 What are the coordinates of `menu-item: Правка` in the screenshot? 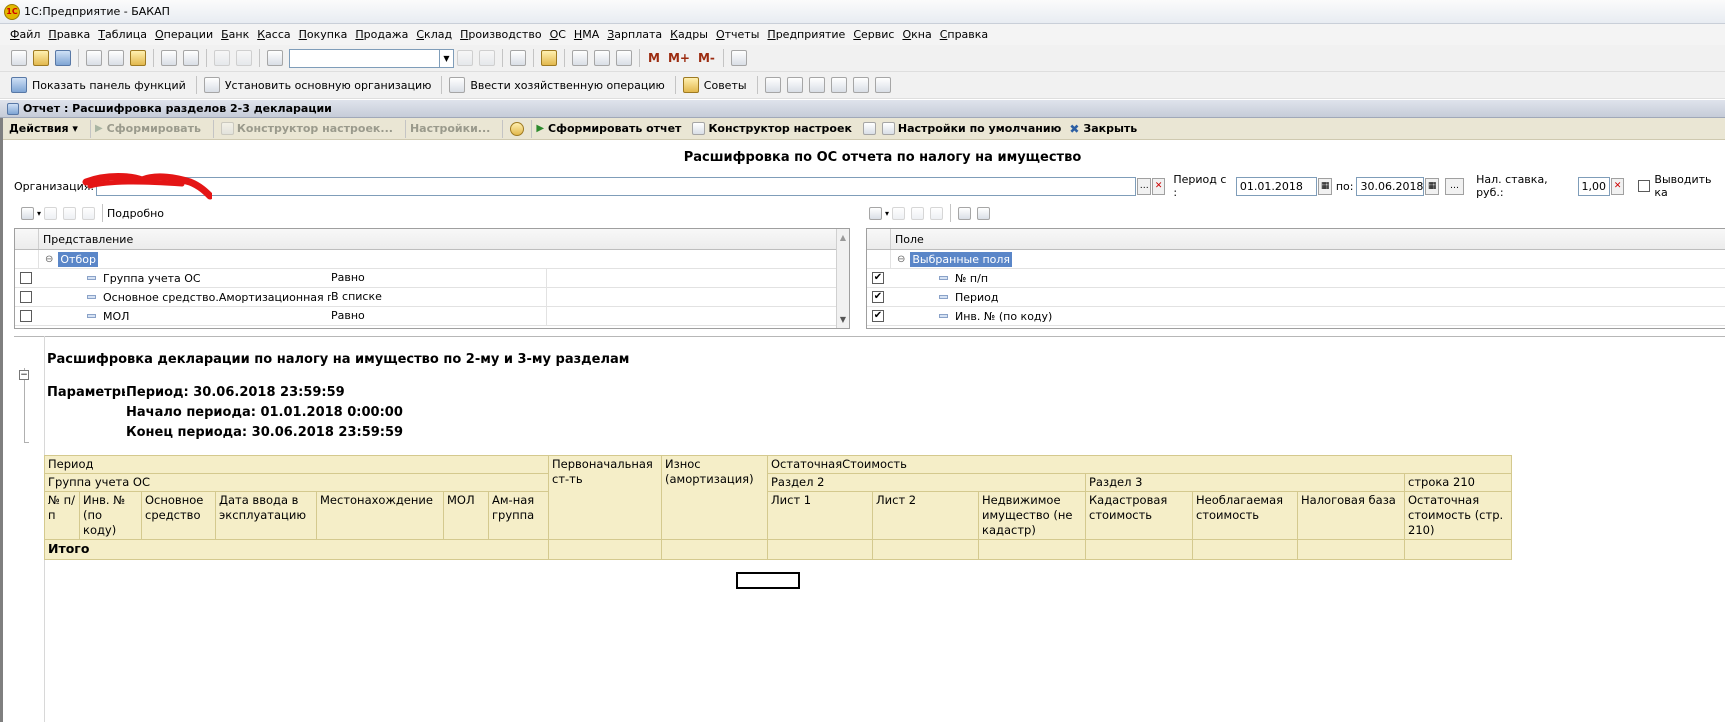 It's located at (69, 34).